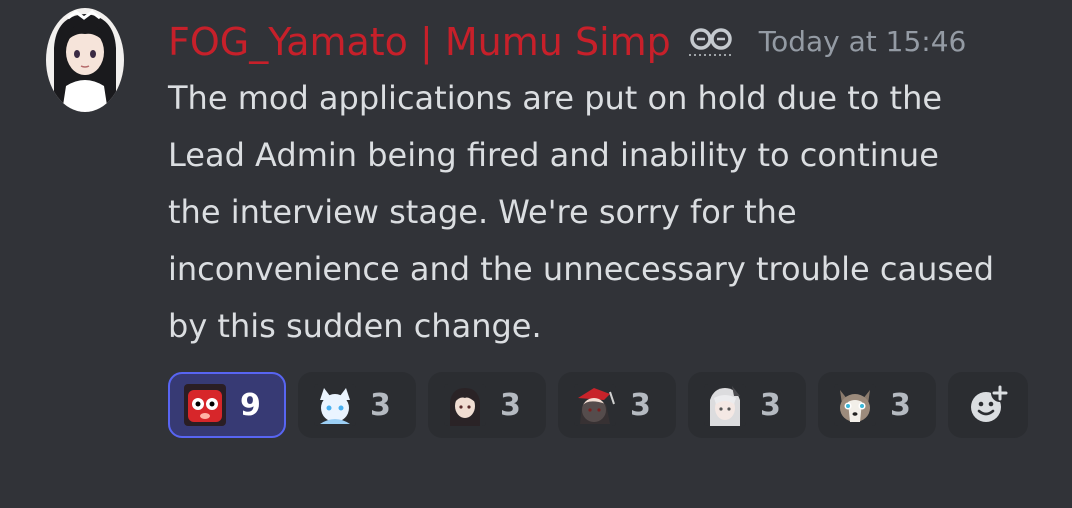  I want to click on red-shocked-face-emoji-icon, so click(205, 405).